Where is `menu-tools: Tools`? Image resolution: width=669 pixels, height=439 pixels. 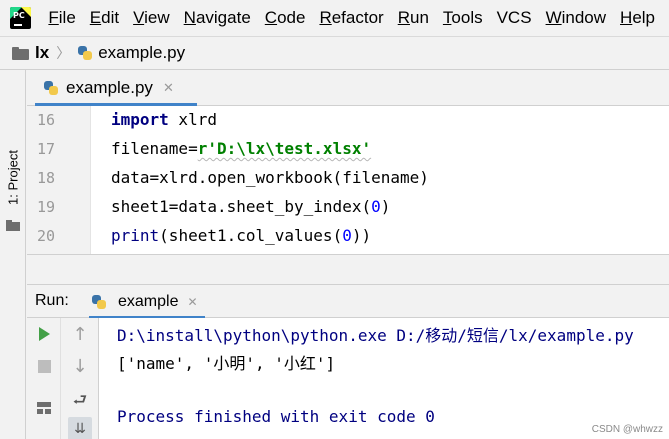 menu-tools: Tools is located at coordinates (463, 18).